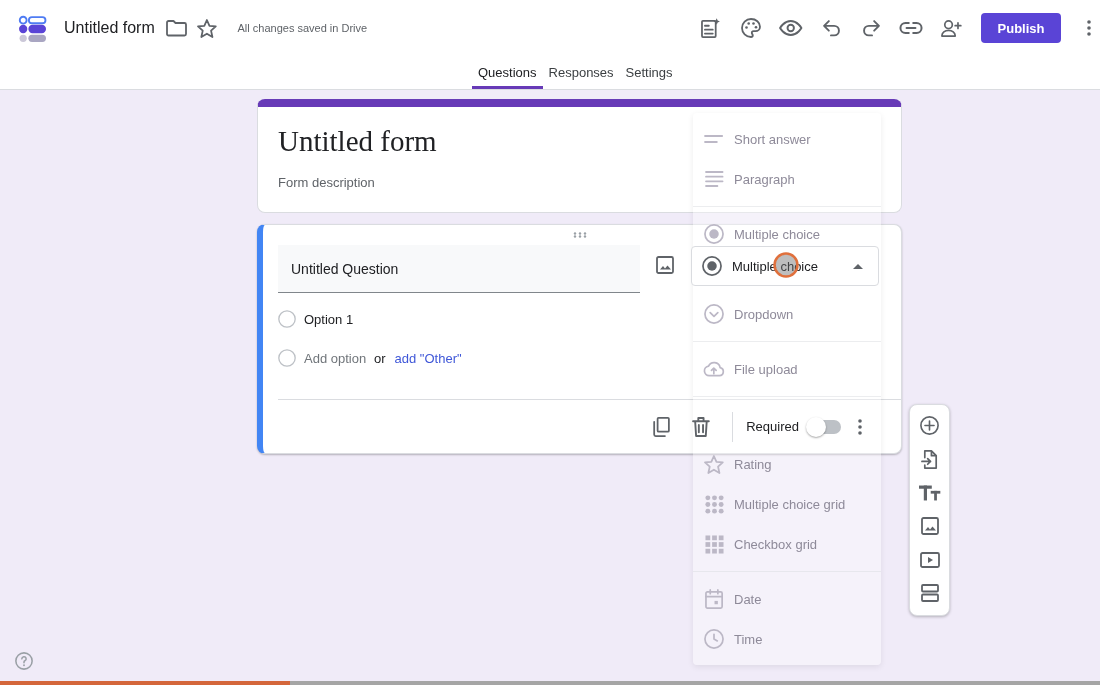 This screenshot has height=685, width=1100. I want to click on paragraph-lines-icon, so click(714, 179).